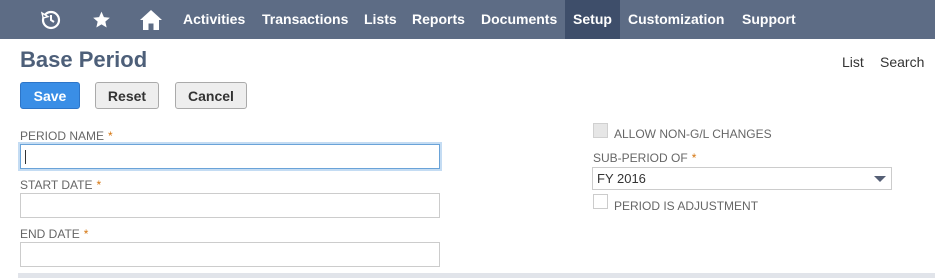 The image size is (935, 278). Describe the element at coordinates (56, 185) in the screenshot. I see `start-date-label-text: START DATE` at that location.